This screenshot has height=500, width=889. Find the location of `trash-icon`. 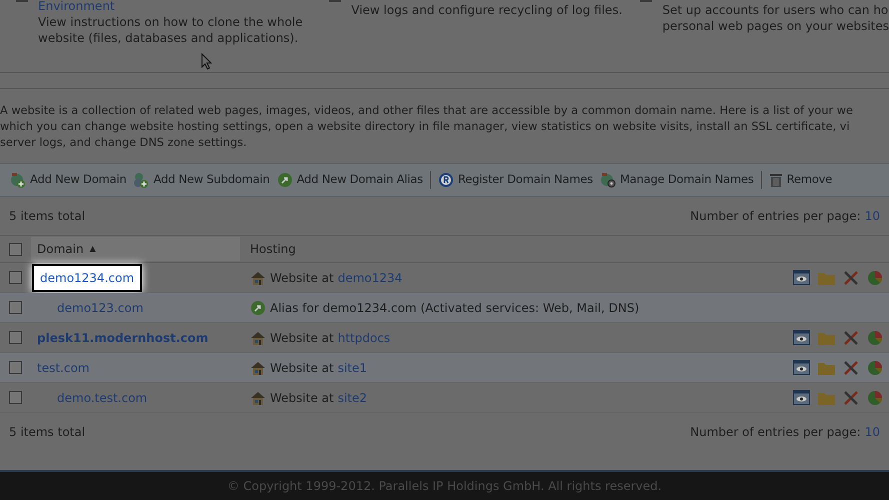

trash-icon is located at coordinates (775, 180).